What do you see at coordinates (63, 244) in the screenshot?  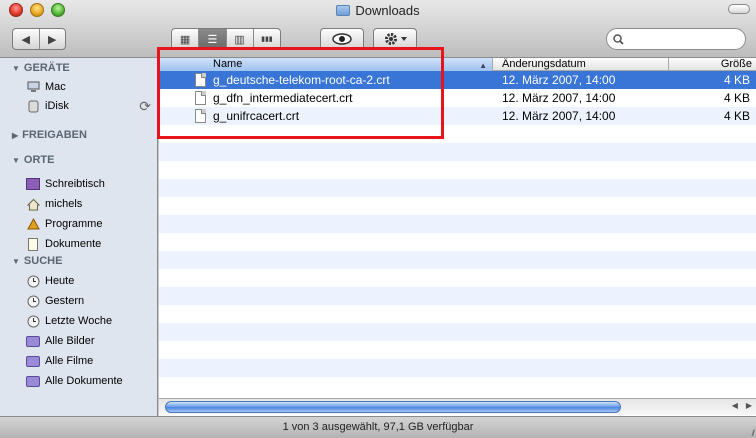 I see `sidebar-item-dokumente: Dokumente` at bounding box center [63, 244].